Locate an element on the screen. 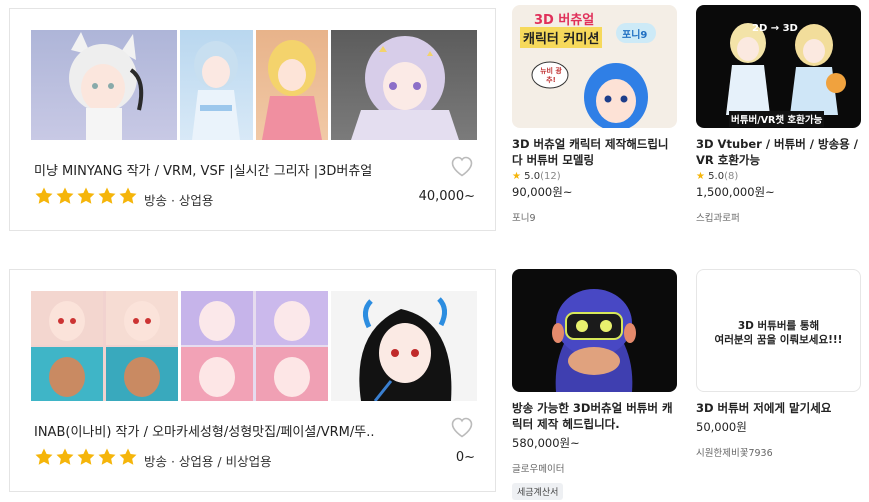  thumbnail-text: 3D 버튜버를 통해 is located at coordinates (778, 326).